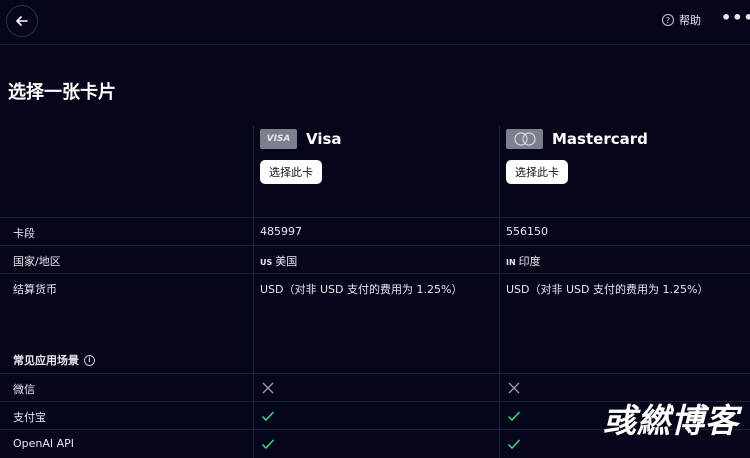  Describe the element at coordinates (600, 139) in the screenshot. I see `card-name: Mastercard` at that location.